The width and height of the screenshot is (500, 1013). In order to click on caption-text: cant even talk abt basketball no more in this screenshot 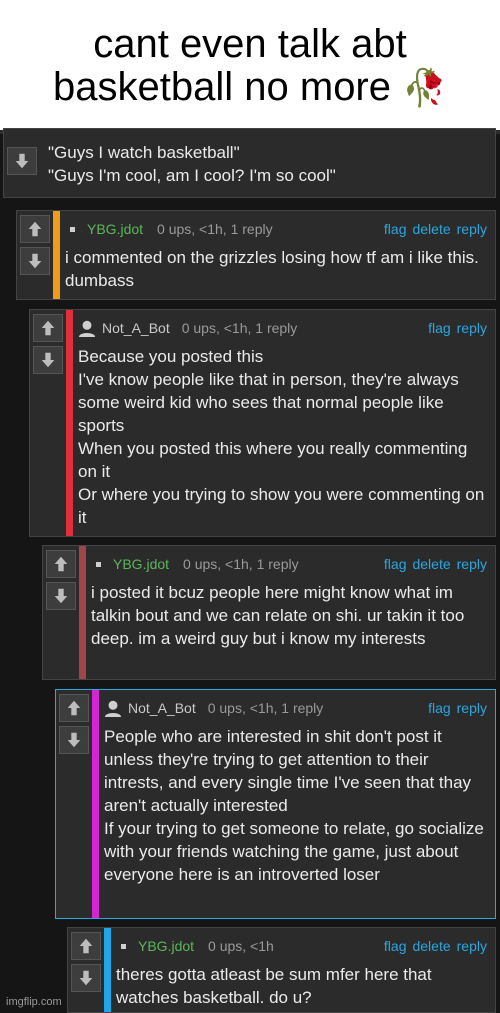, I will do `click(230, 65)`.